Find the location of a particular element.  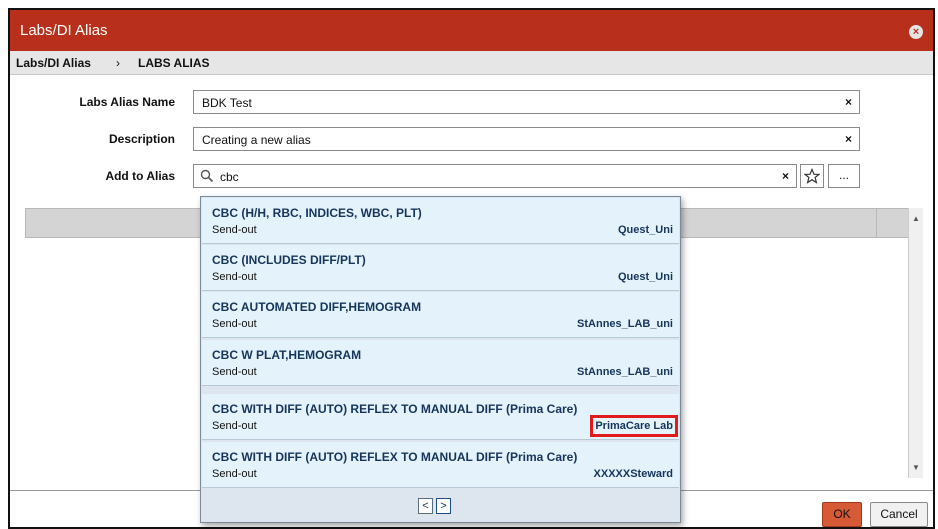

result-lab-highlighted: PrimaCare Lab is located at coordinates (634, 426).